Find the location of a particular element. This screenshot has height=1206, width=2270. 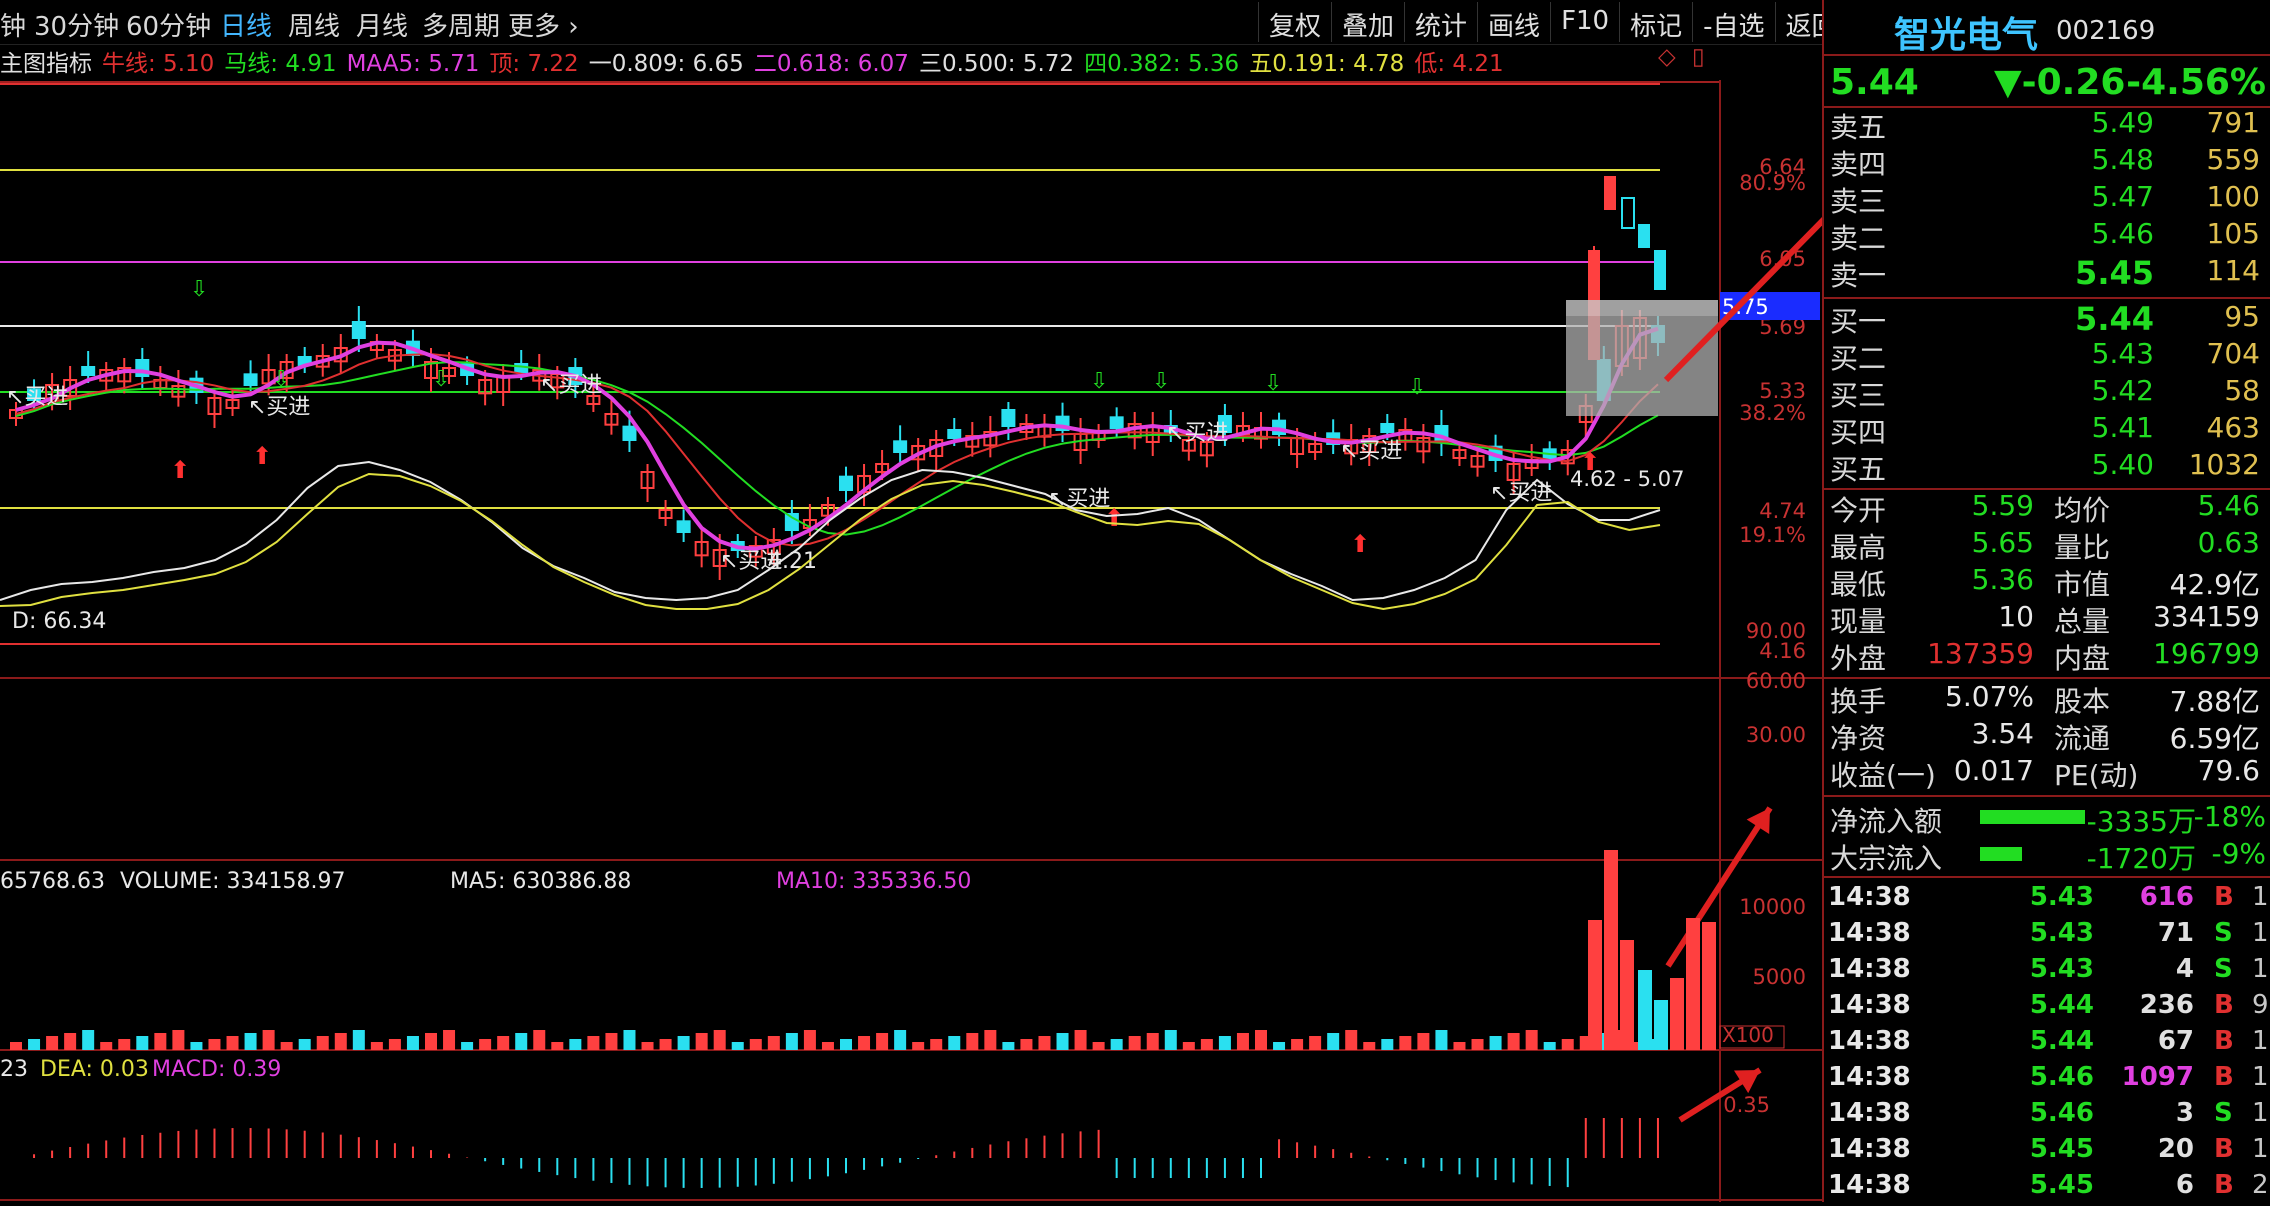

stat-row: 换手 5.07% 股本 7.88亿 is located at coordinates (2047, 699).